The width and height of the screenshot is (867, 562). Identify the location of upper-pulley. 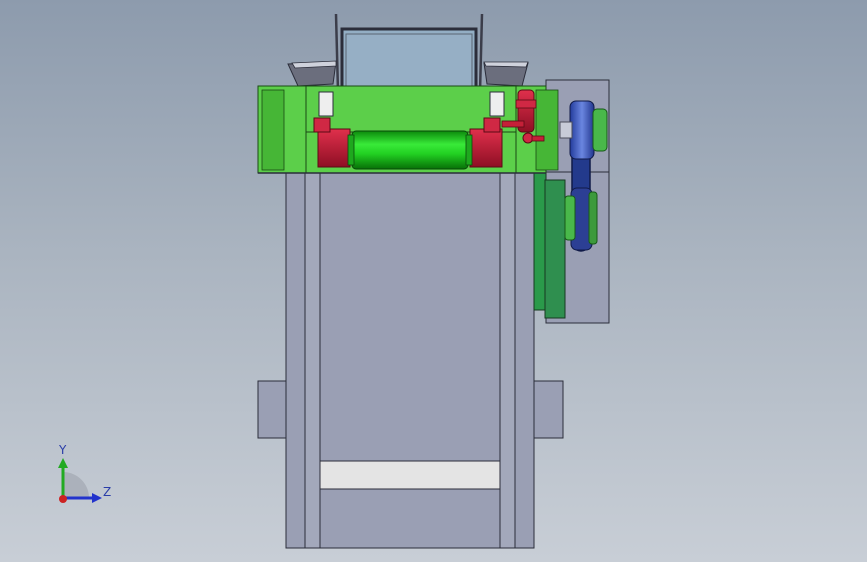
(582, 130).